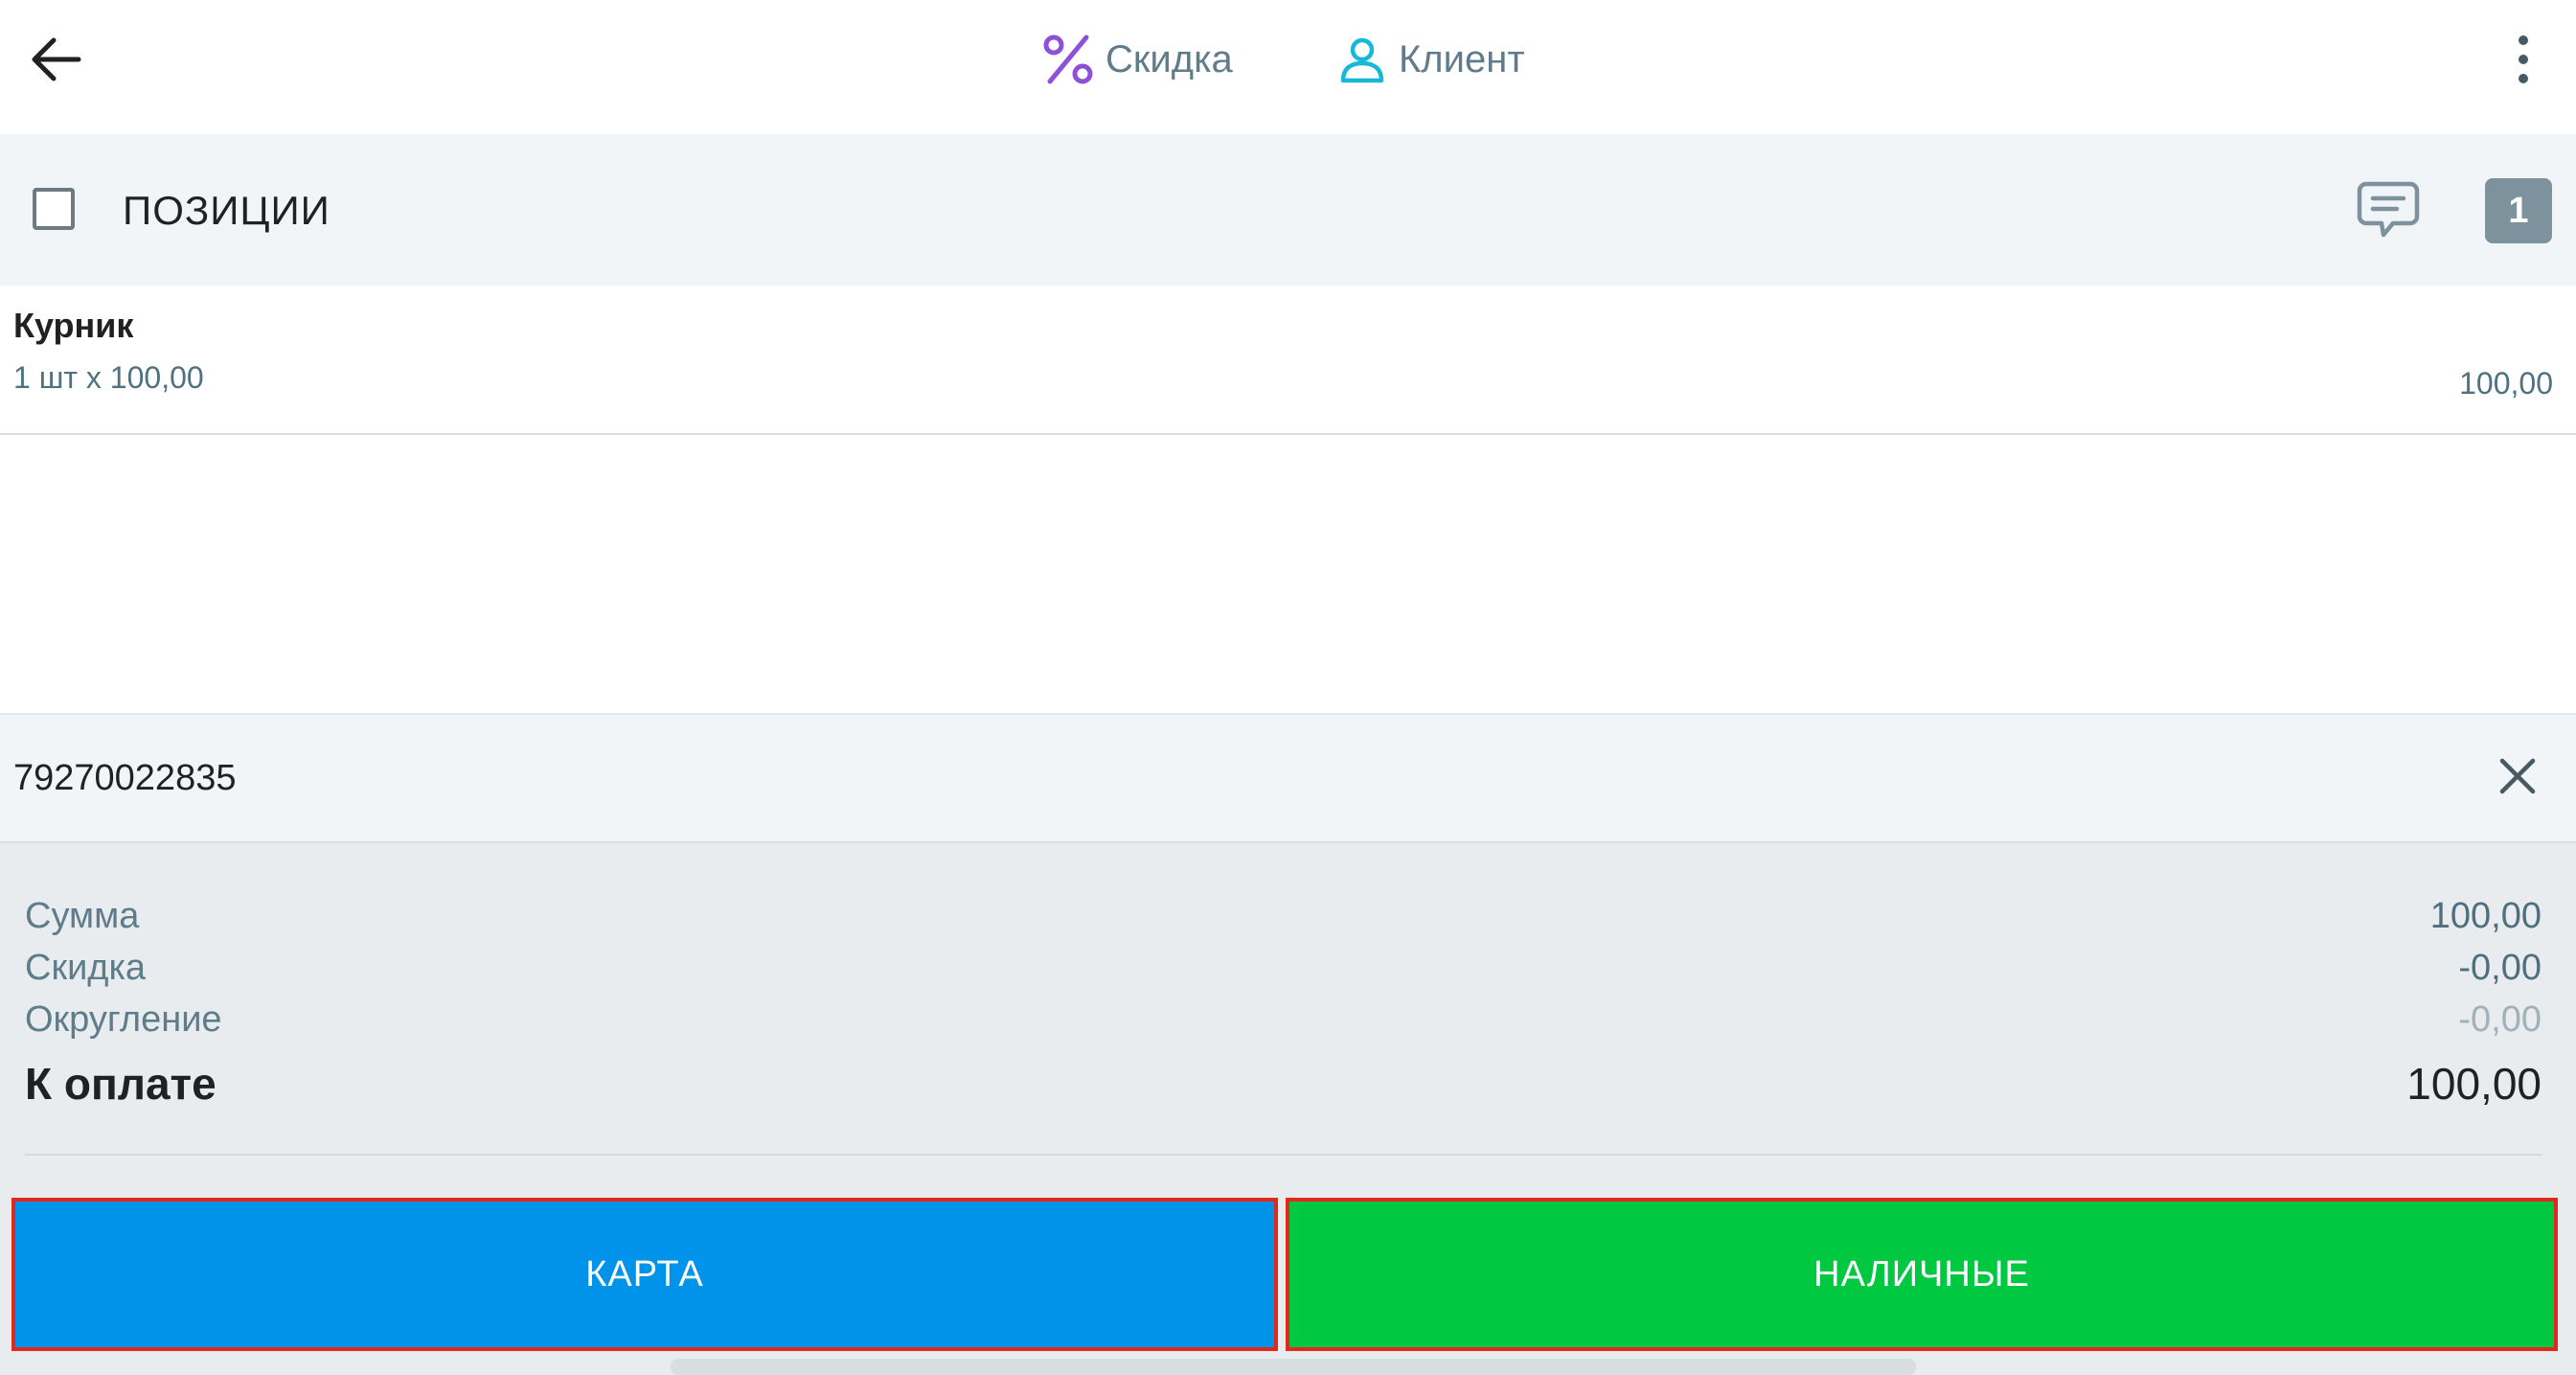 The width and height of the screenshot is (2576, 1375). I want to click on back-button, so click(57, 60).